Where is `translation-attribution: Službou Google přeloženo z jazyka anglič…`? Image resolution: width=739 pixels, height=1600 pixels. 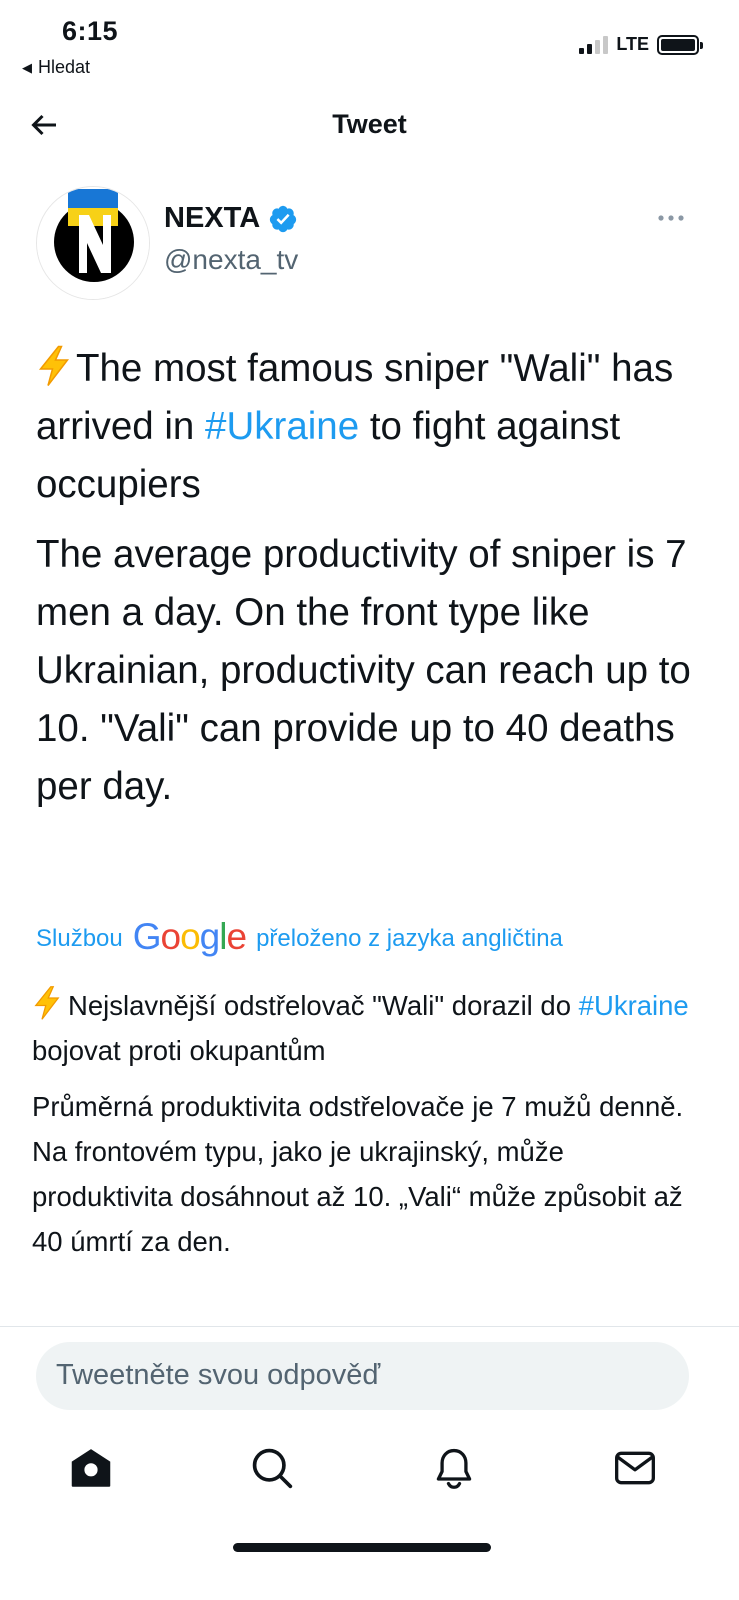
translation-attribution: Službou Google přeloženo z jazyka anglič… is located at coordinates (299, 938).